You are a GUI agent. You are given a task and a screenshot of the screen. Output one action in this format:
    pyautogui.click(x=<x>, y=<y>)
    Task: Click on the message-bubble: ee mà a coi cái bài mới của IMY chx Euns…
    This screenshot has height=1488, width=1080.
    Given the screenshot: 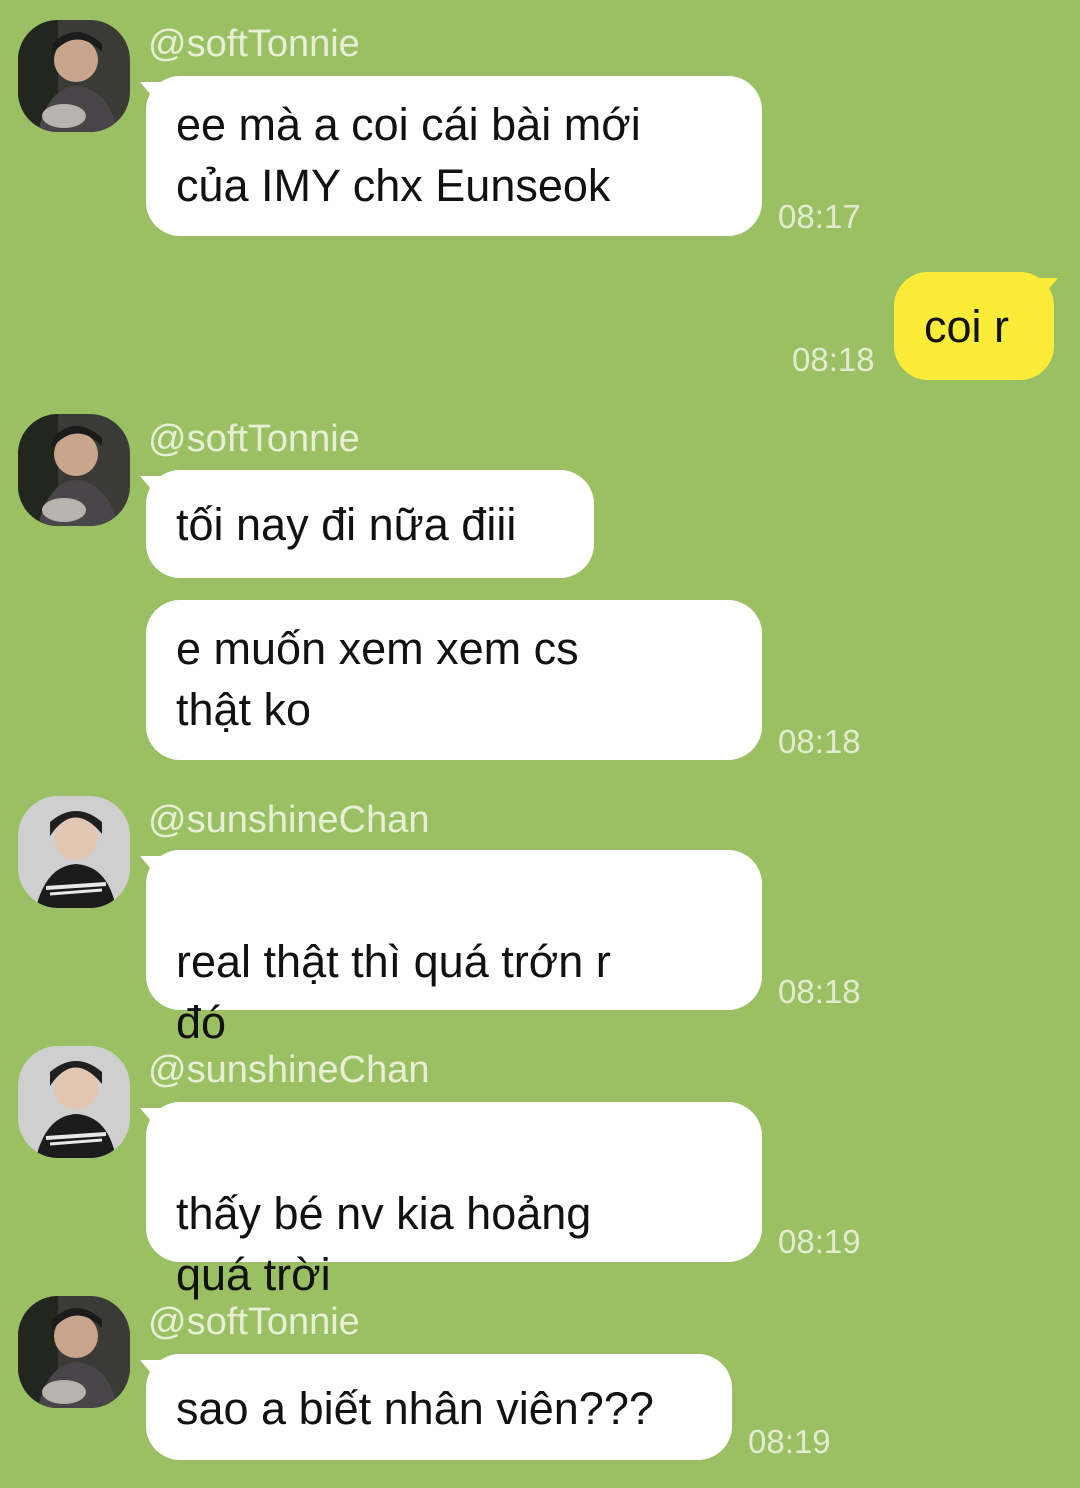 What is the action you would take?
    pyautogui.click(x=454, y=156)
    